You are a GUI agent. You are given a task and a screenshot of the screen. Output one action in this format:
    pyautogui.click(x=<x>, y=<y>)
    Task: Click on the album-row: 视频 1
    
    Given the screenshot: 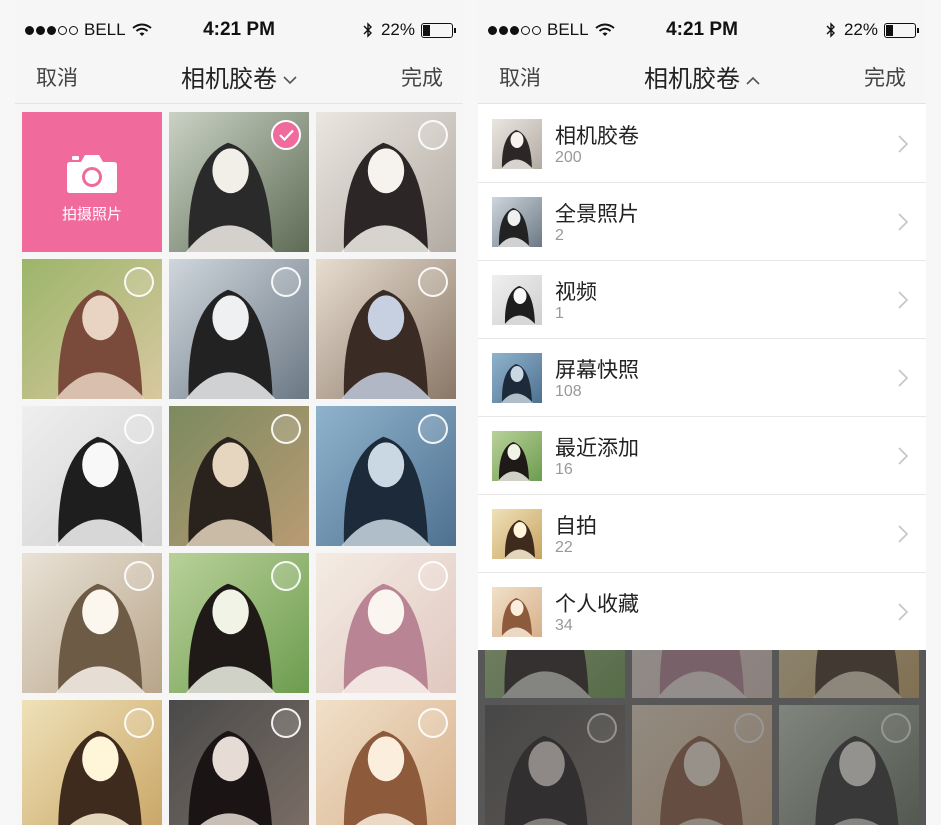 What is the action you would take?
    pyautogui.click(x=702, y=300)
    